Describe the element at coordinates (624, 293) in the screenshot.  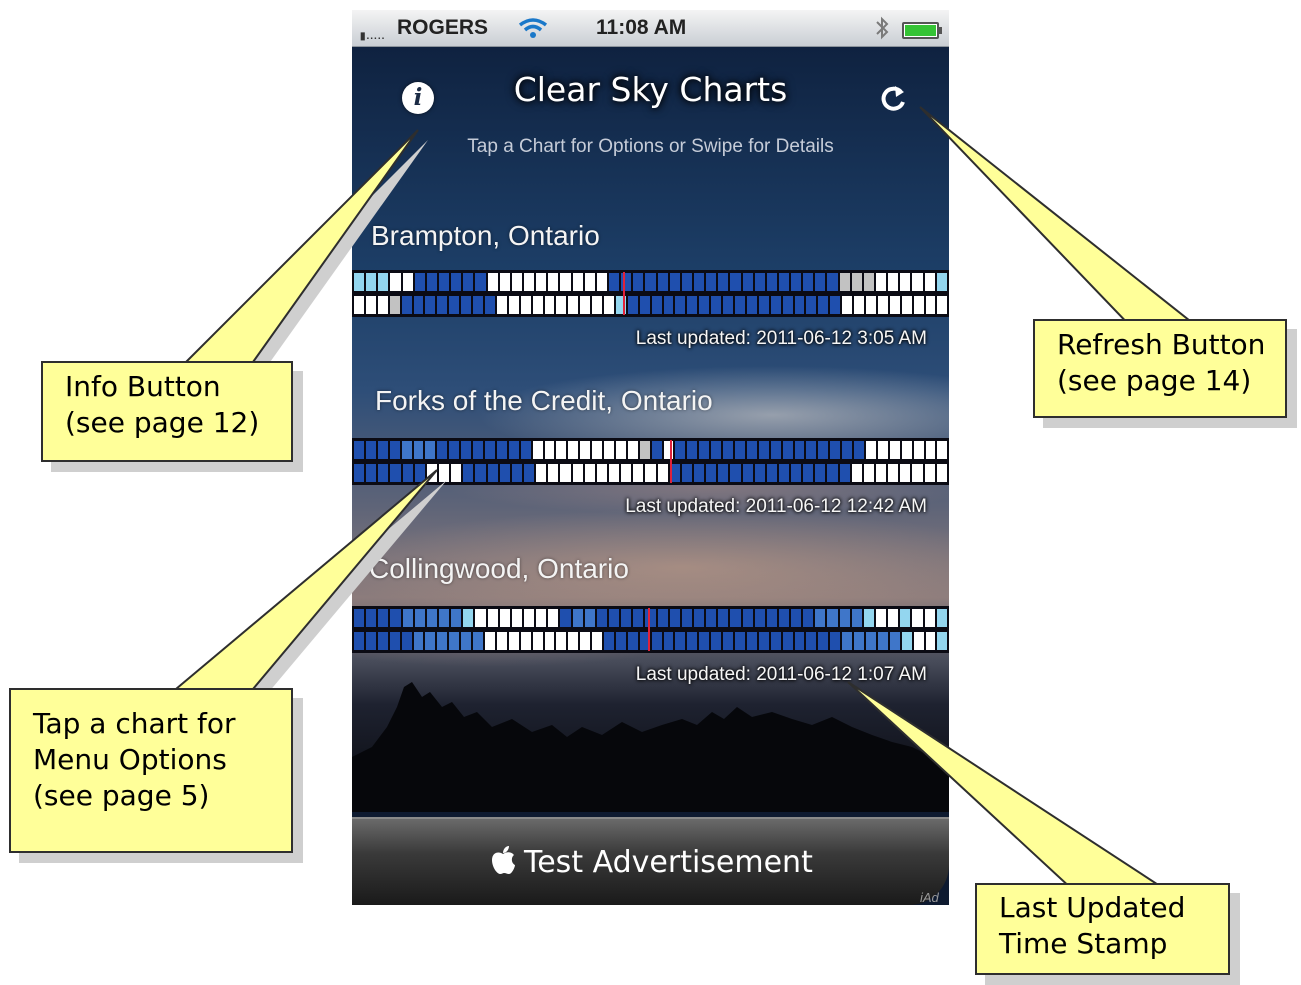
I see `current-time-marker` at that location.